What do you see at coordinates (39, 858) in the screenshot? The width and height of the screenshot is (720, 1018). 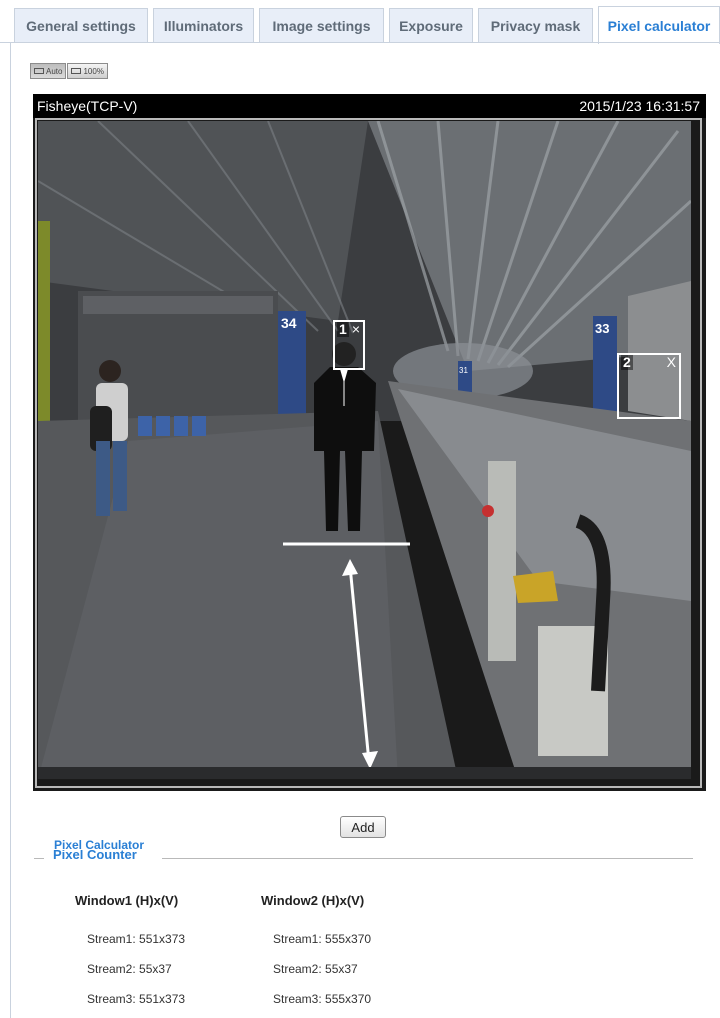 I see `fieldset-border-left` at bounding box center [39, 858].